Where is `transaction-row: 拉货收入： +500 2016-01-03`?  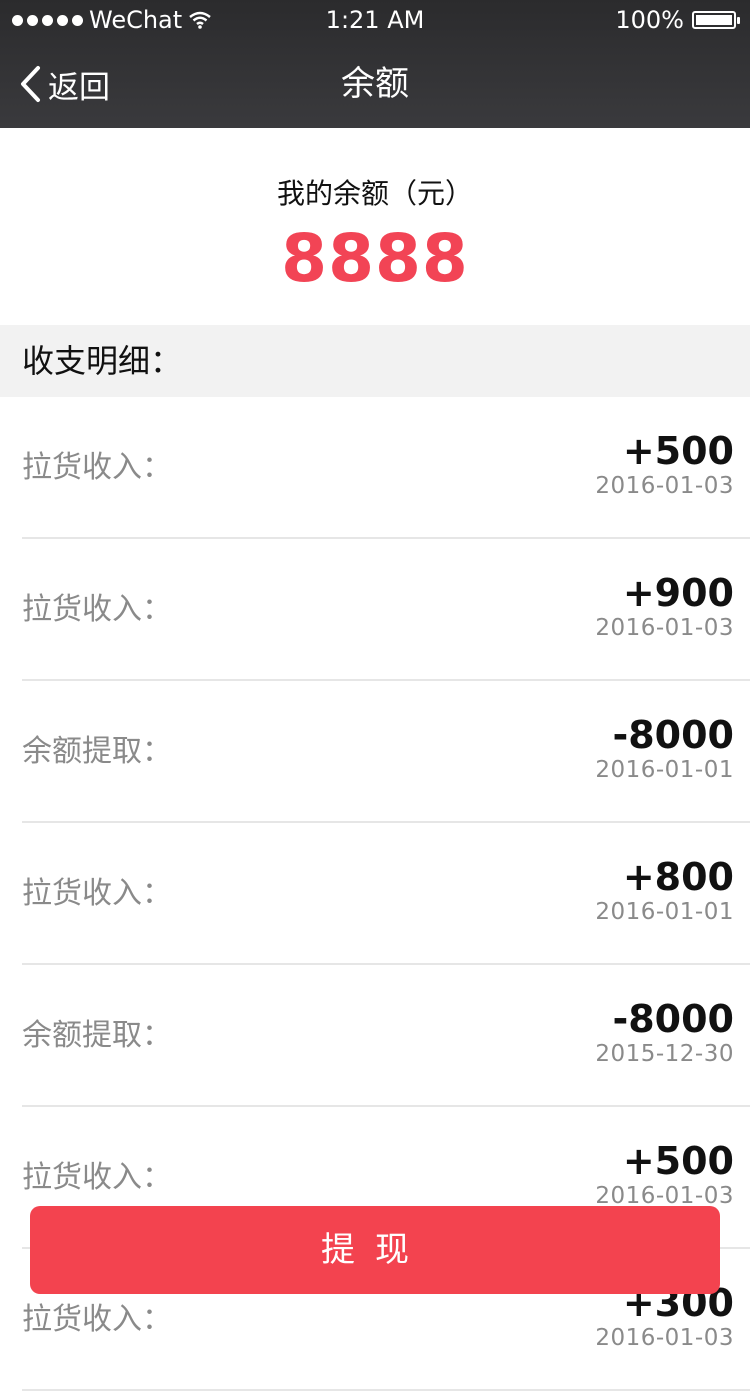
transaction-row: 拉货收入： +500 2016-01-03 is located at coordinates (375, 468).